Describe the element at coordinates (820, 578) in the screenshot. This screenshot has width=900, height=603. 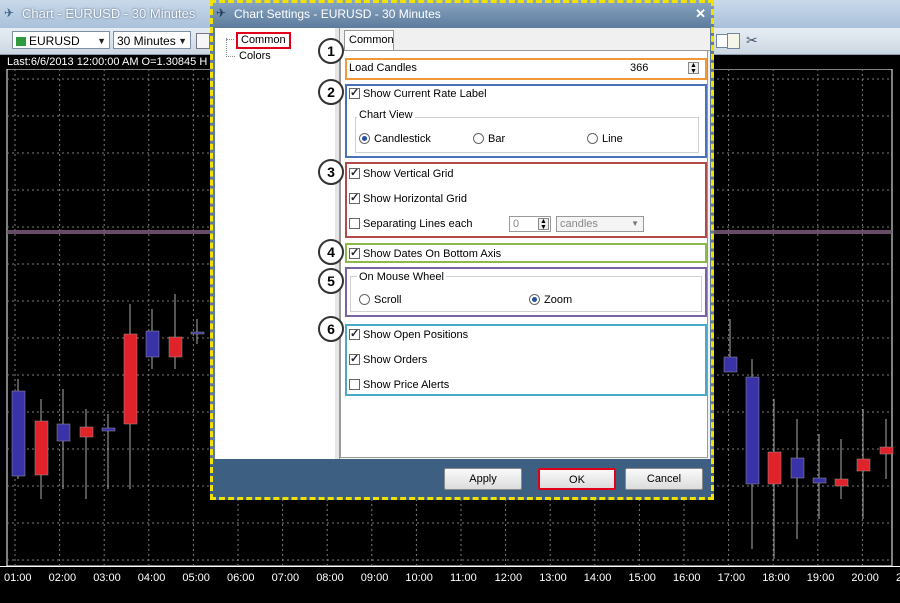
I see `time-axis-label: 19:00` at that location.